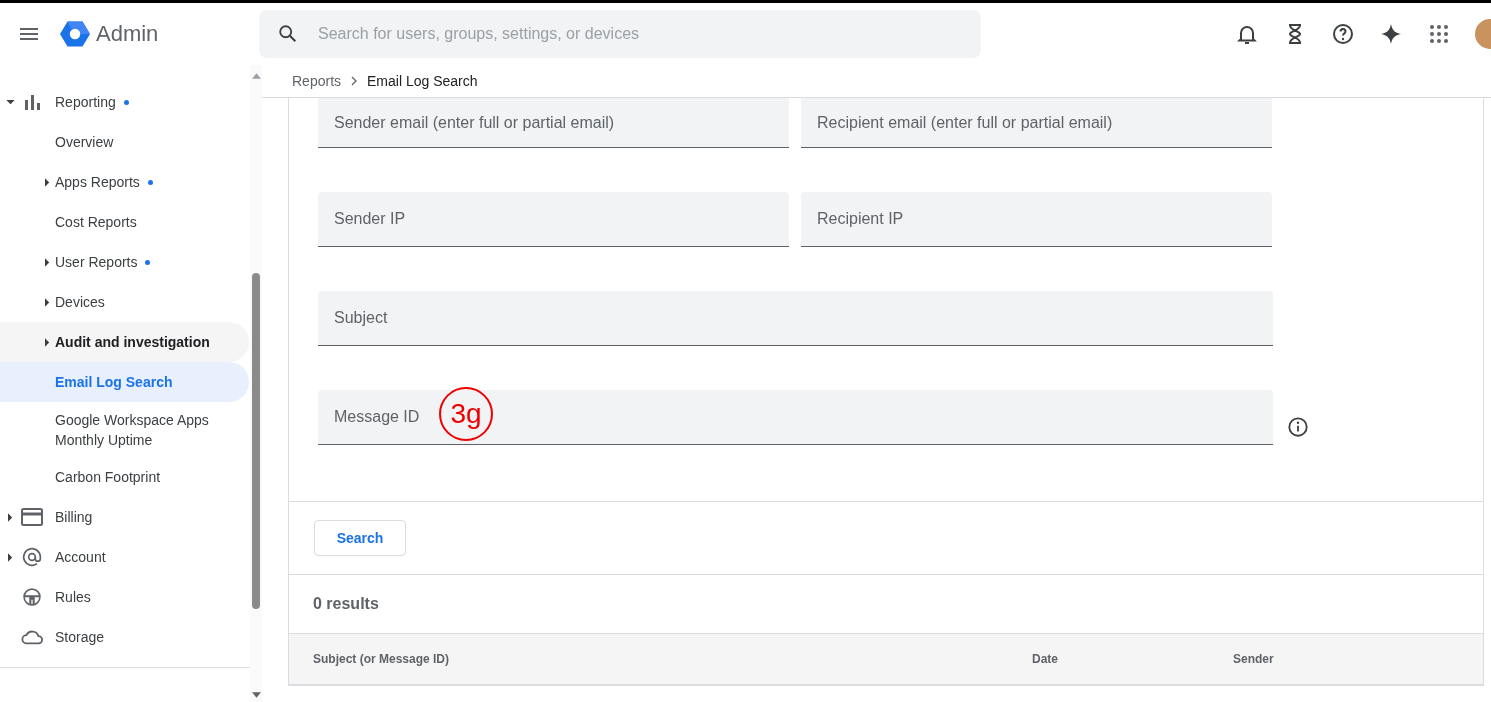 The width and height of the screenshot is (1491, 702). I want to click on at-sign-icon, so click(32, 557).